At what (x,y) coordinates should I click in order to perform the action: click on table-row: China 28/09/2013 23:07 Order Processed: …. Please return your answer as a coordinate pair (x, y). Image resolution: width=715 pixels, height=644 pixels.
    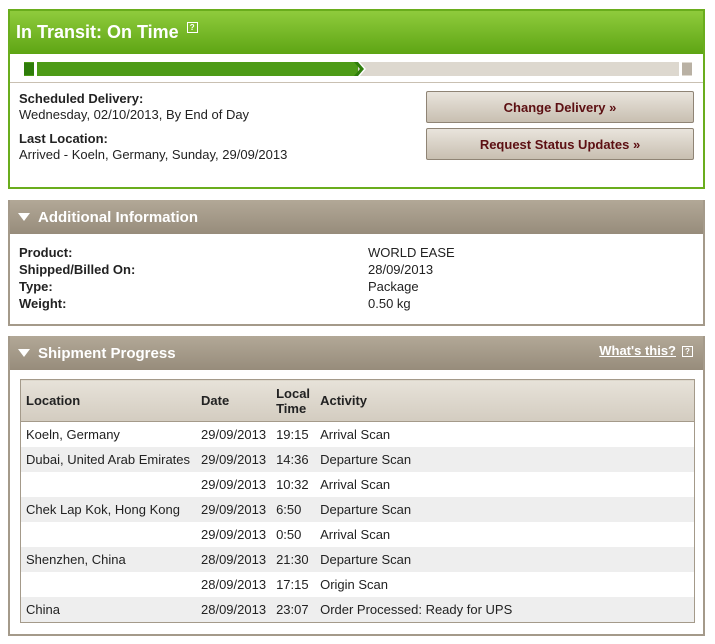
    Looking at the image, I should click on (357, 610).